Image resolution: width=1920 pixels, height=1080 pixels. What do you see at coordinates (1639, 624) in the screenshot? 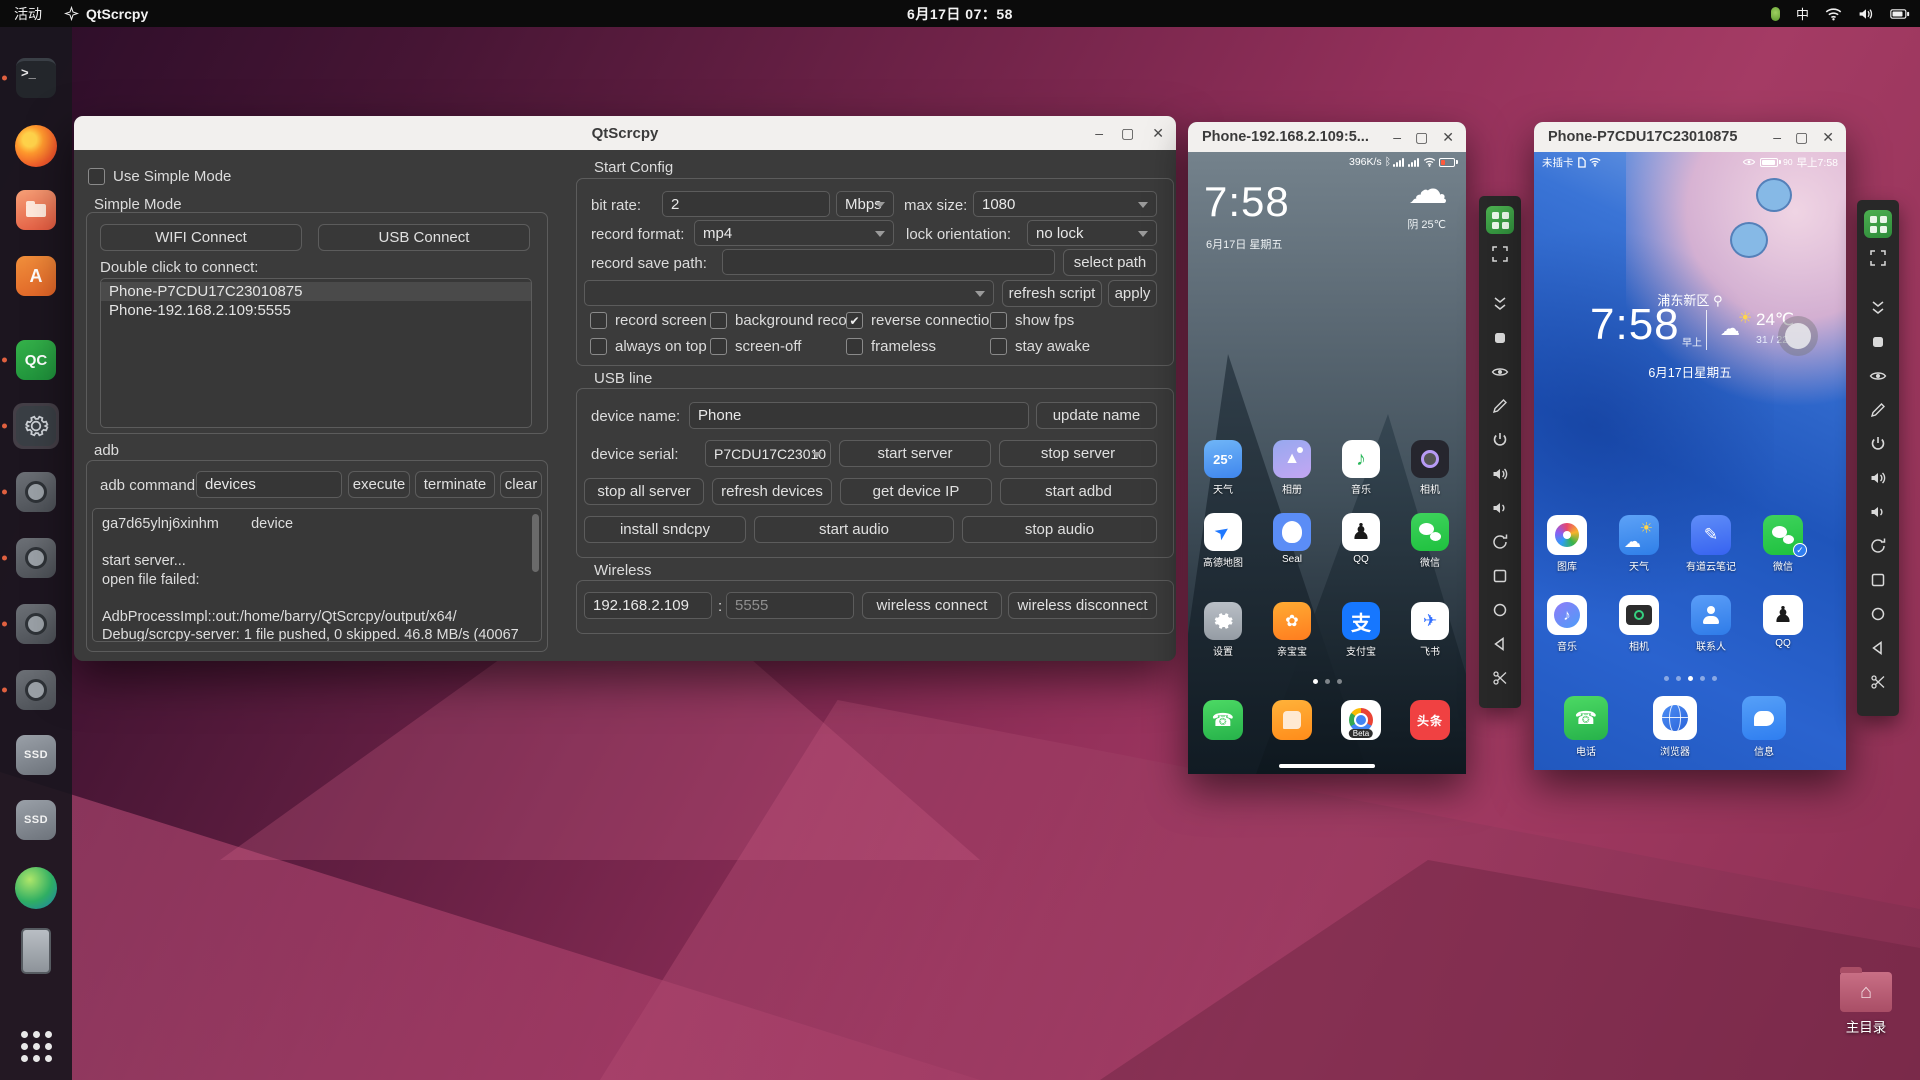
I see `app-hw-camera-app: 相机` at bounding box center [1639, 624].